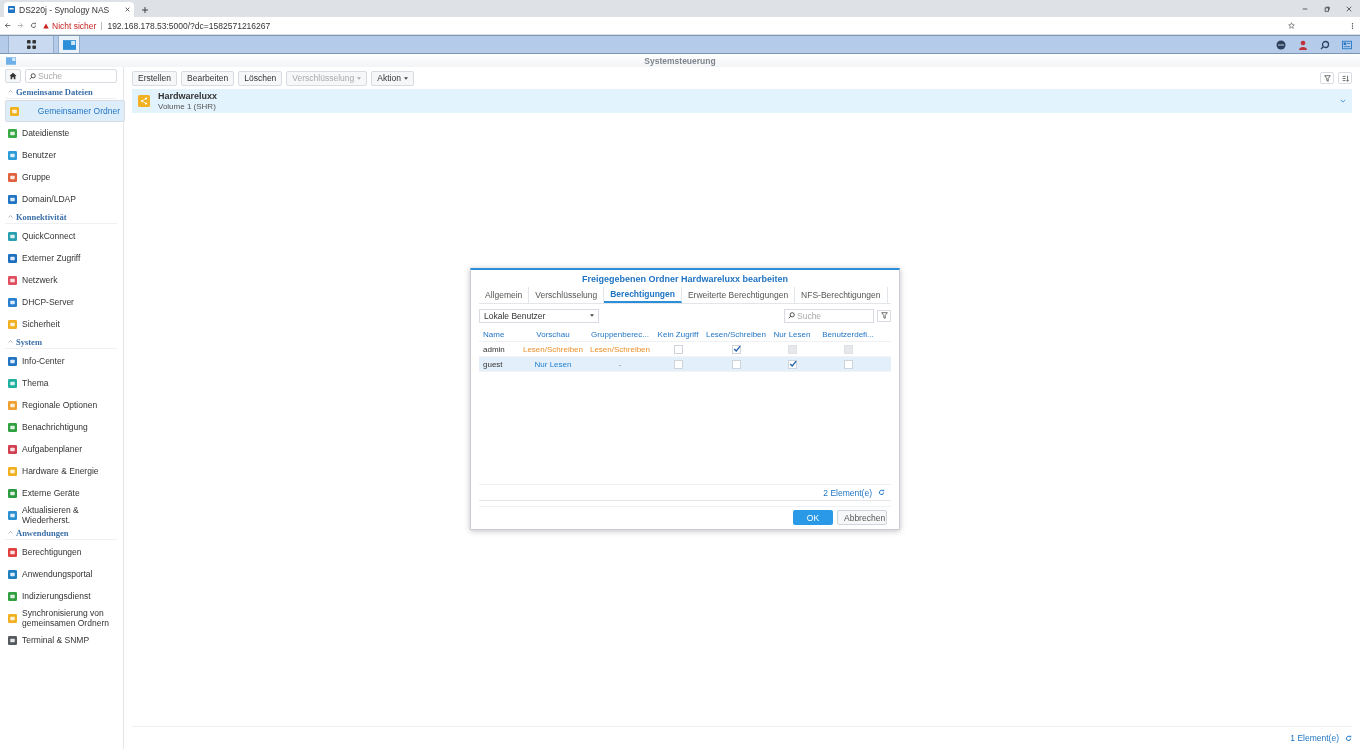 The image size is (1360, 749). What do you see at coordinates (619, 349) in the screenshot?
I see `group-permission: Lesen/Schreiben` at bounding box center [619, 349].